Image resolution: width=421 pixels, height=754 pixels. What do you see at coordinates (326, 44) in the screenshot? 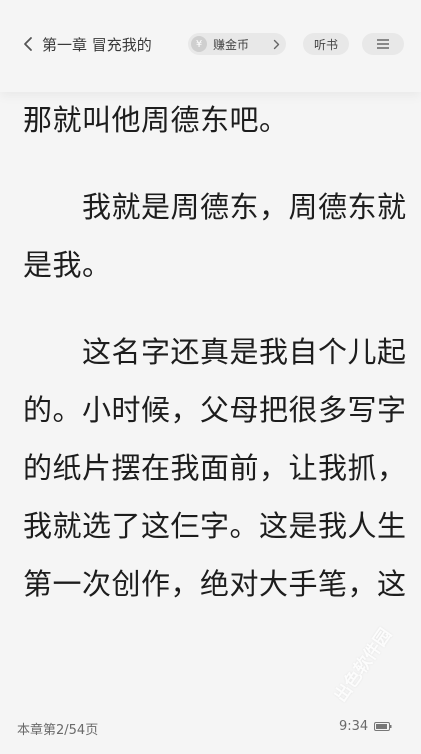
I see `listen-button: 听书` at bounding box center [326, 44].